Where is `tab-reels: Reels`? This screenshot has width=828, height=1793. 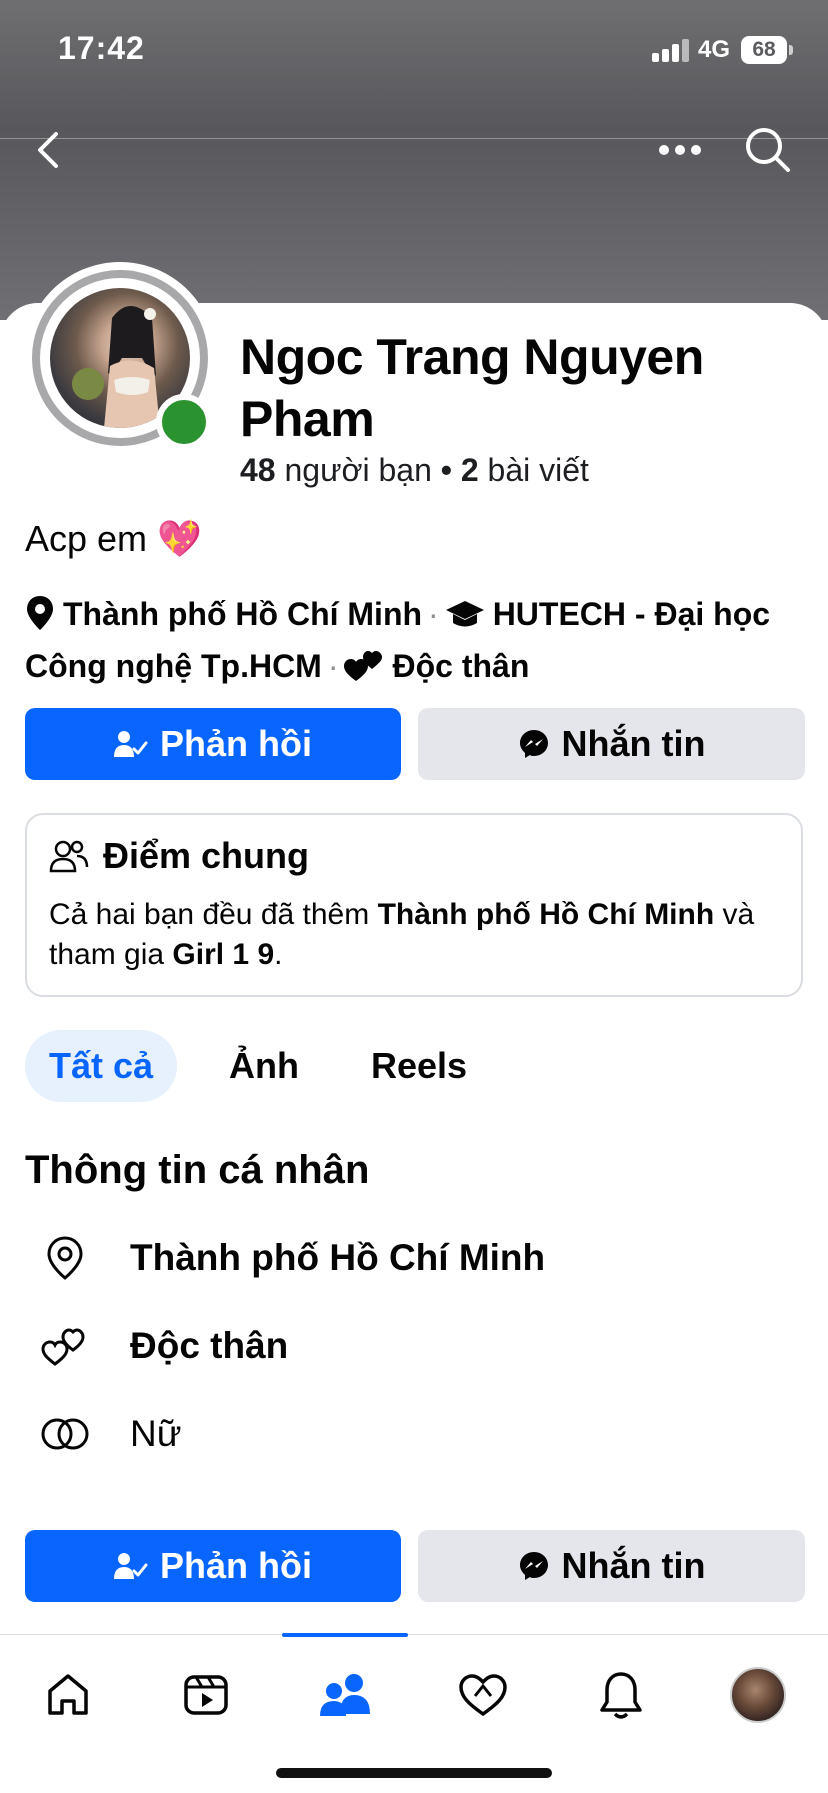 tab-reels: Reels is located at coordinates (419, 1066).